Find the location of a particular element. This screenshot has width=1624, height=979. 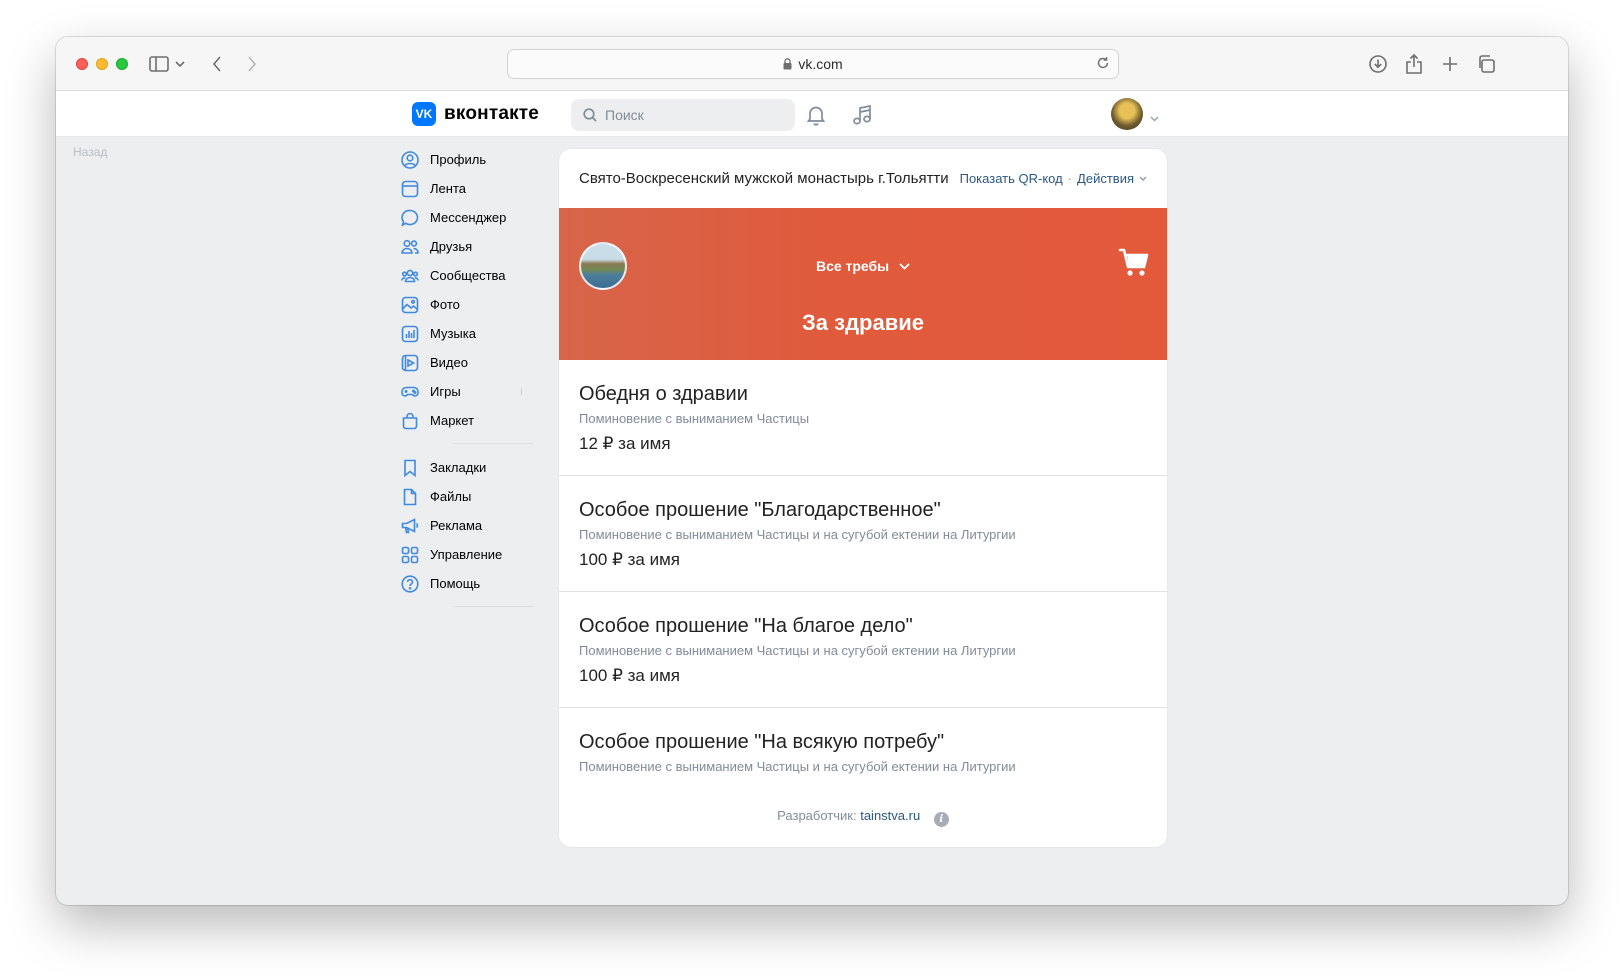

sidebar-item-label: Реклама is located at coordinates (456, 525).